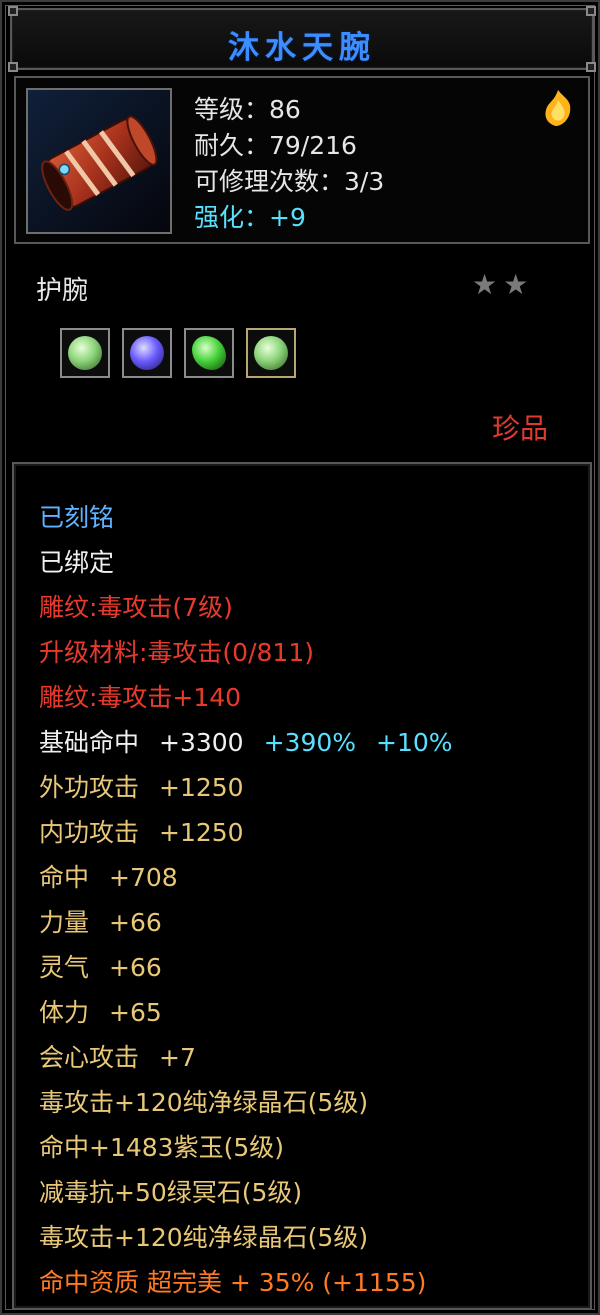 The image size is (600, 1315). Describe the element at coordinates (64, 967) in the screenshot. I see `spirit-label: 灵气` at that location.